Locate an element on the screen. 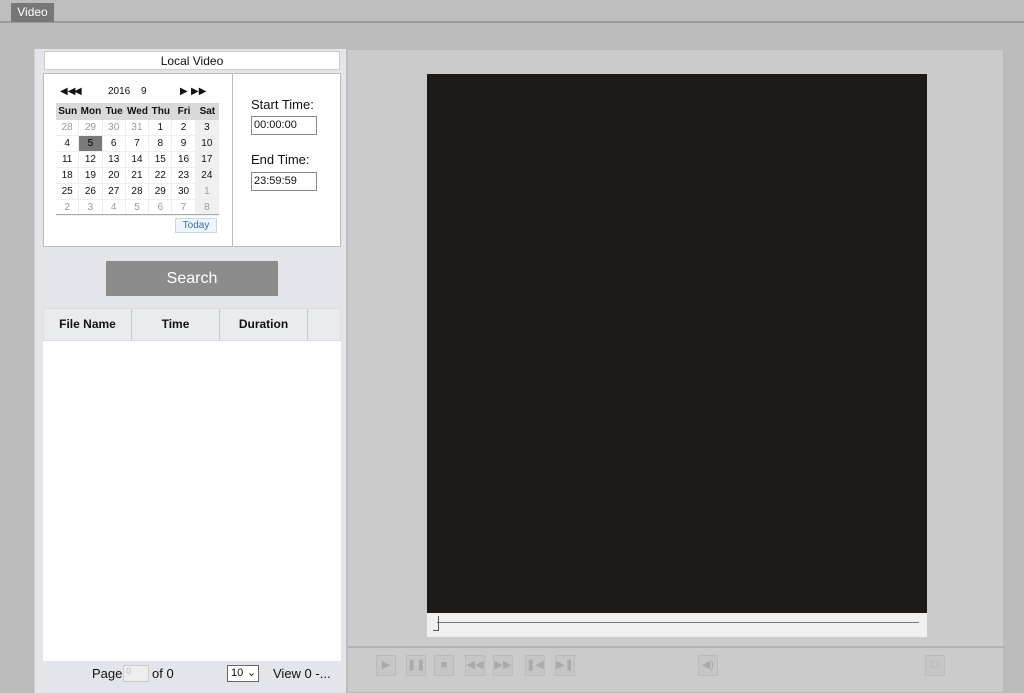 This screenshot has width=1024, height=693. progress-slider is located at coordinates (677, 625).